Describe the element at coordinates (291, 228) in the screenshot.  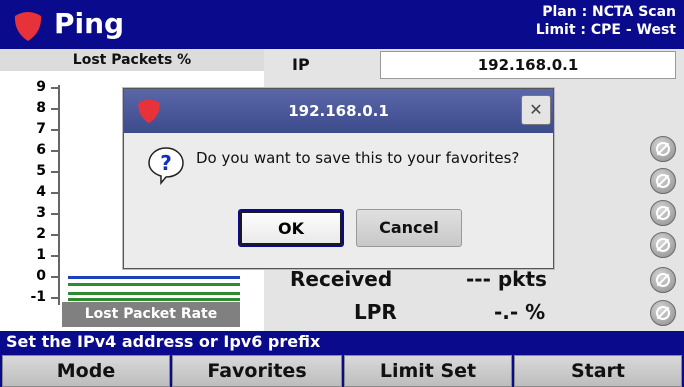
I see `ok-button: OK` at that location.